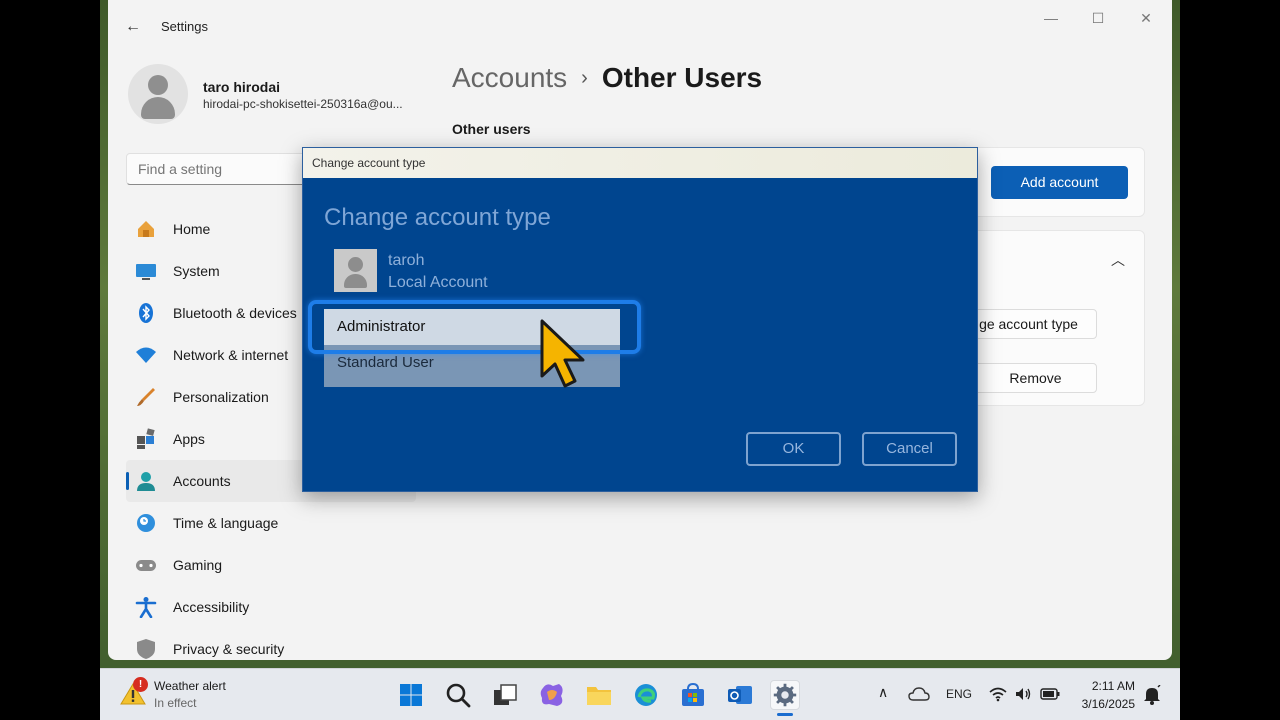  I want to click on gear-icon, so click(785, 695).